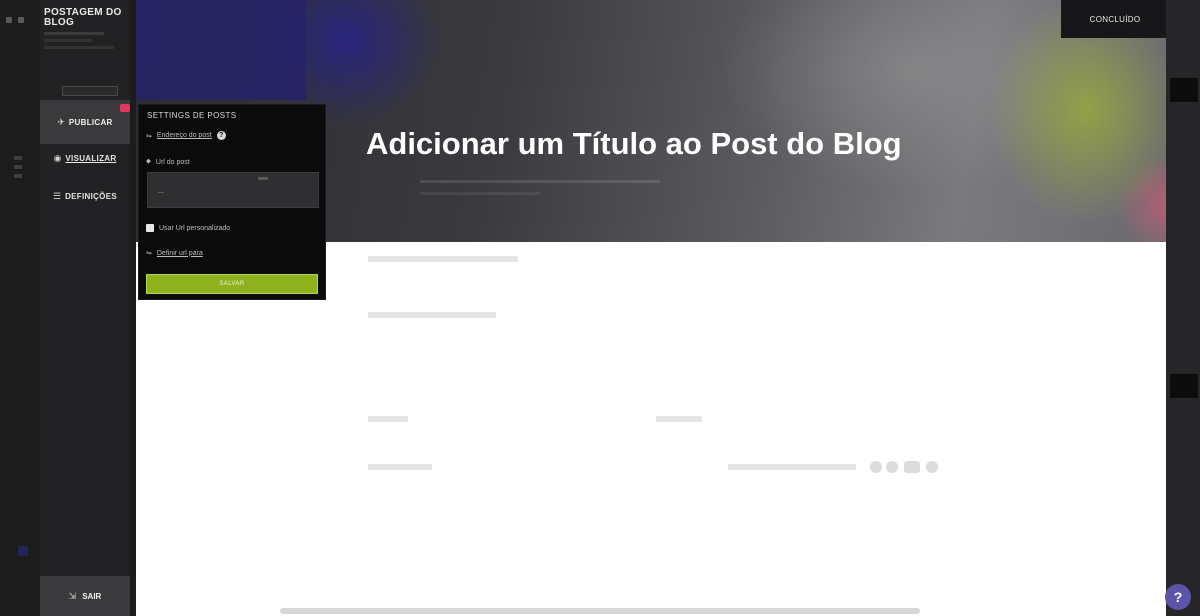  I want to click on body-line-placeholder, so click(432, 315).